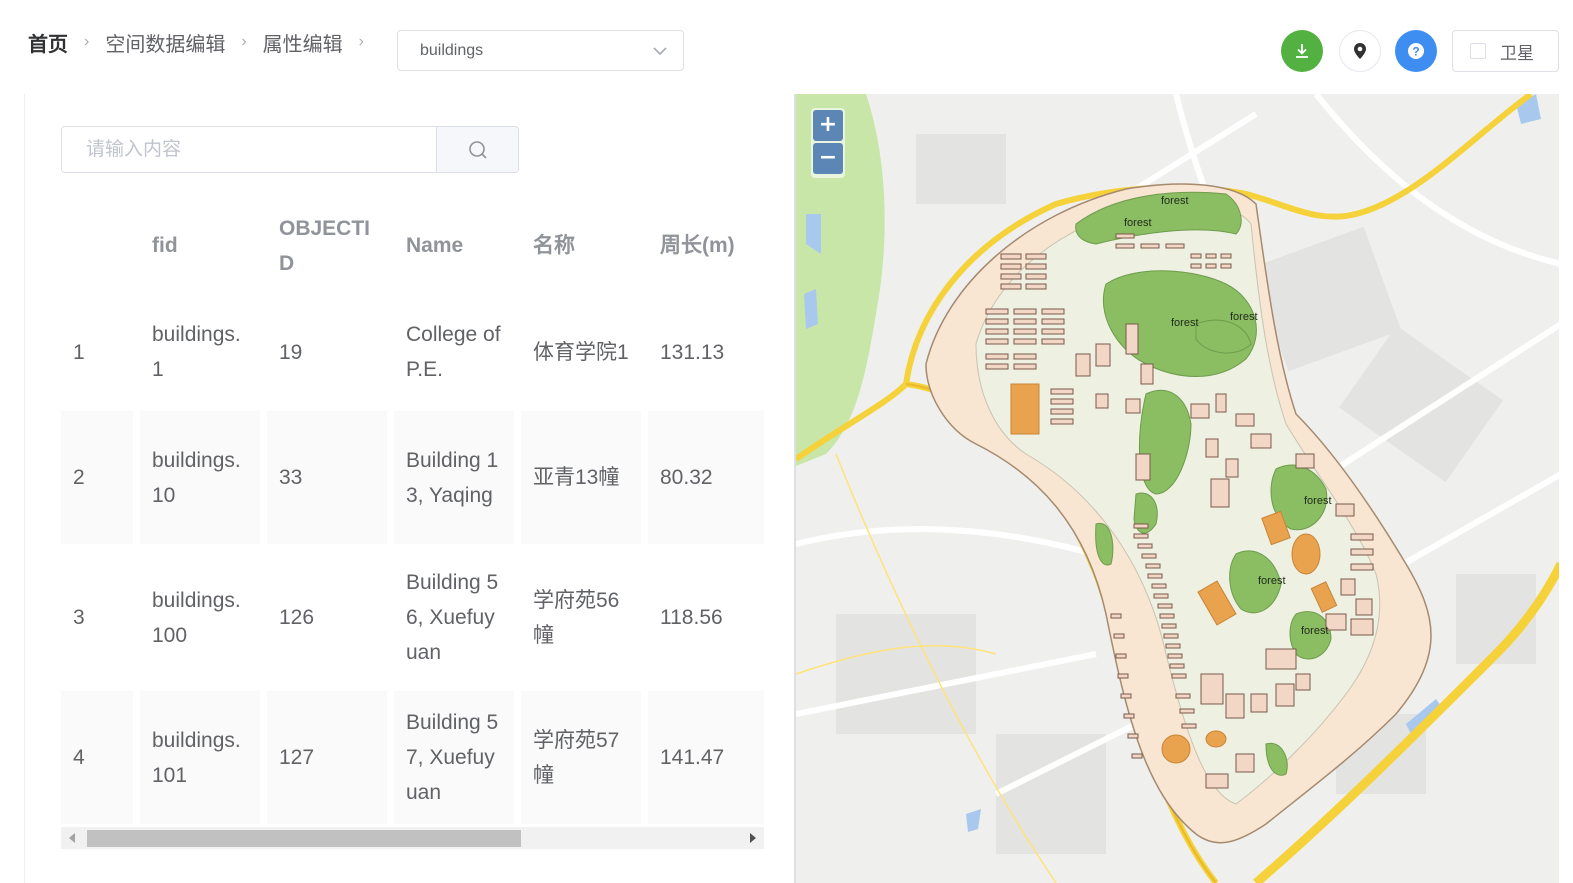 Image resolution: width=1573 pixels, height=883 pixels. What do you see at coordinates (327, 617) in the screenshot?
I see `cell-objectid: 126` at bounding box center [327, 617].